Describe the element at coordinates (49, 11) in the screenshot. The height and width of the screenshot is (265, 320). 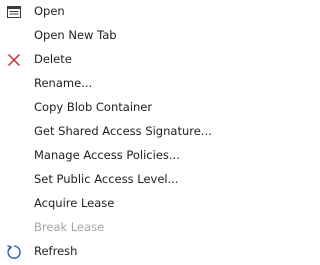
I see `menu-item-label: Open` at that location.